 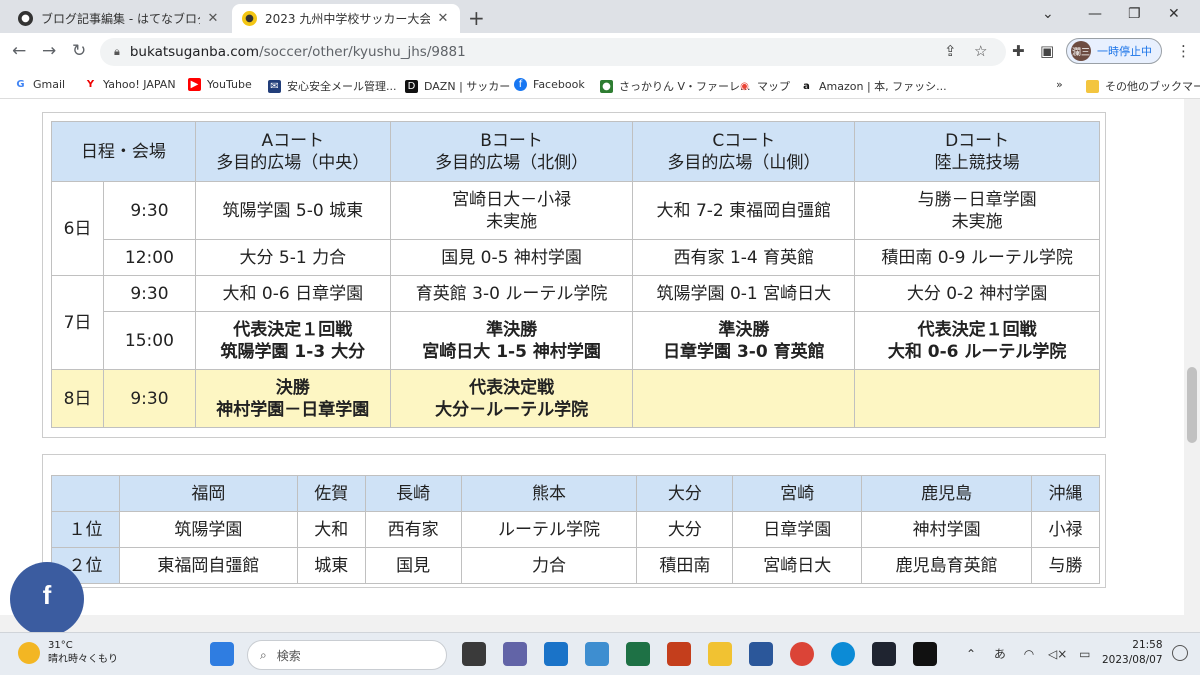 What do you see at coordinates (47, 599) in the screenshot?
I see `facebook-share-button: f` at bounding box center [47, 599].